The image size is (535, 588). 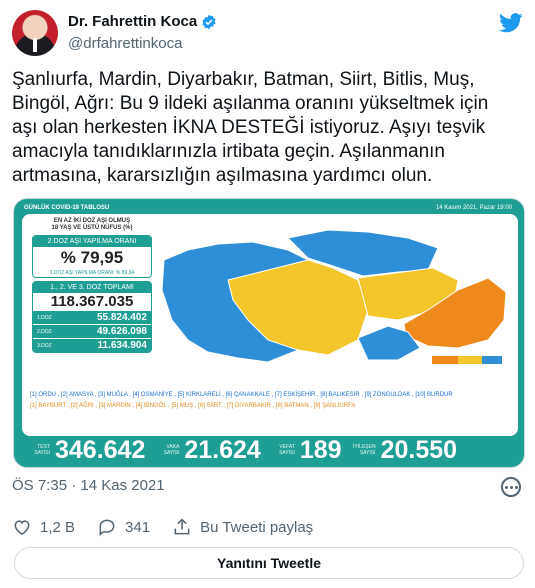 What do you see at coordinates (92, 301) in the screenshot?
I see `total-value: 118.367.035` at bounding box center [92, 301].